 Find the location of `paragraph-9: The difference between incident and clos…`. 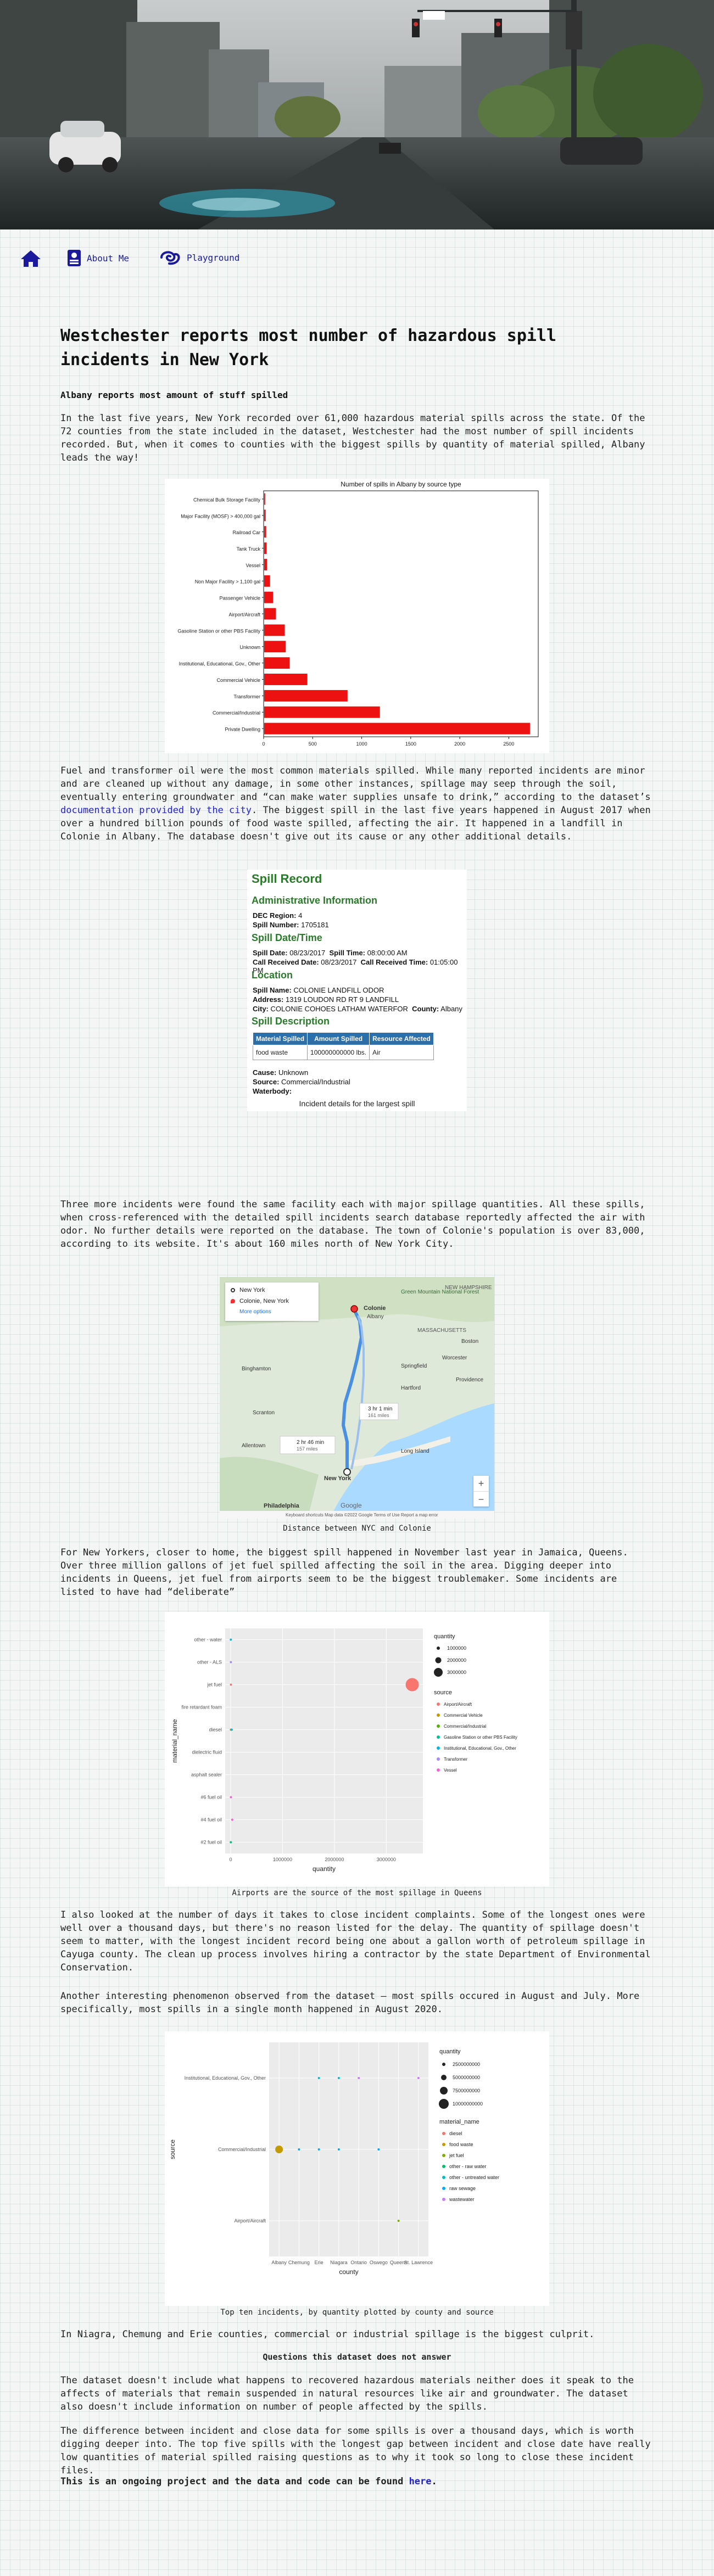

paragraph-9: The difference between incident and clos… is located at coordinates (355, 2451).